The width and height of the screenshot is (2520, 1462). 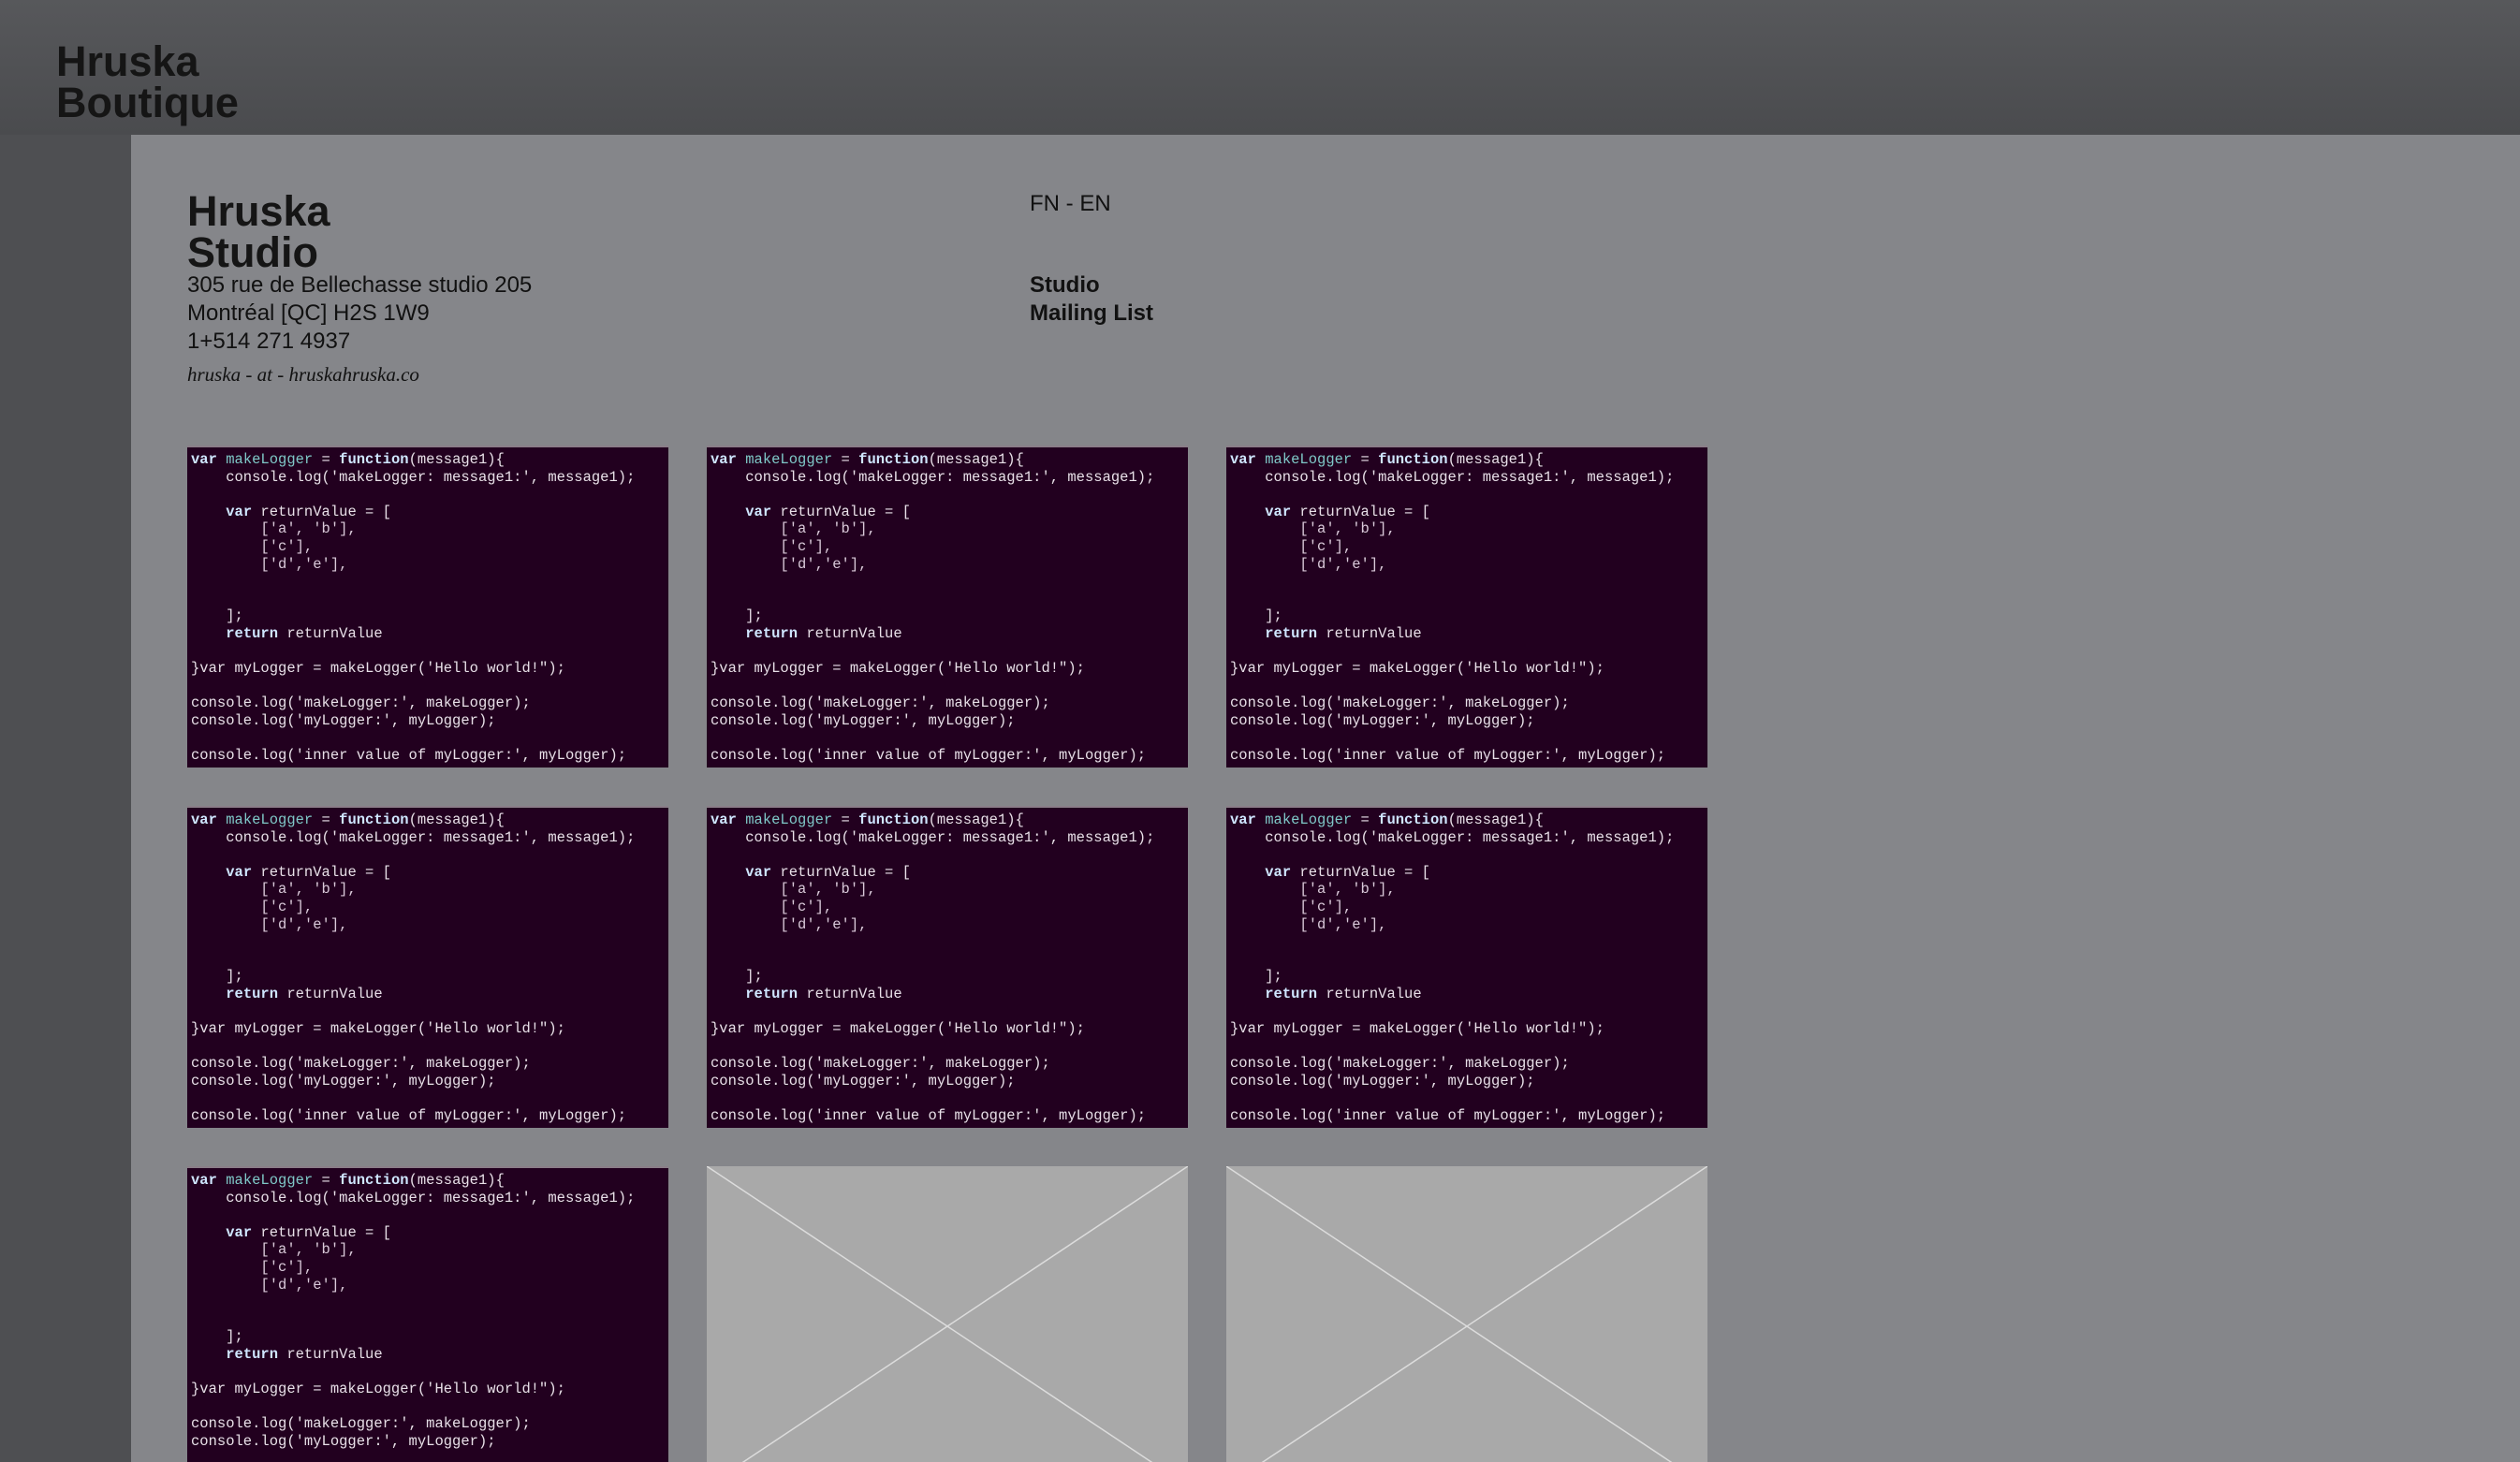 What do you see at coordinates (252, 252) in the screenshot?
I see `studio-title-line-2: Studio` at bounding box center [252, 252].